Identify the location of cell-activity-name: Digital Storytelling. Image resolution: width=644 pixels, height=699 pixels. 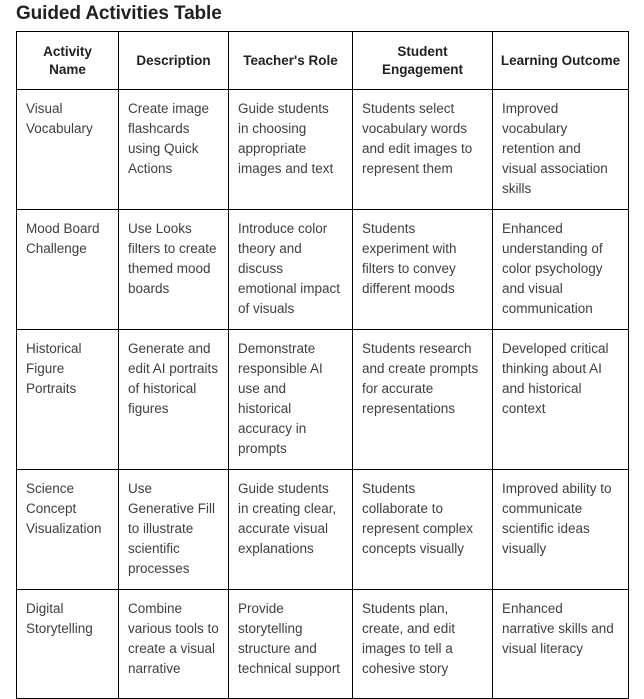
(67, 644).